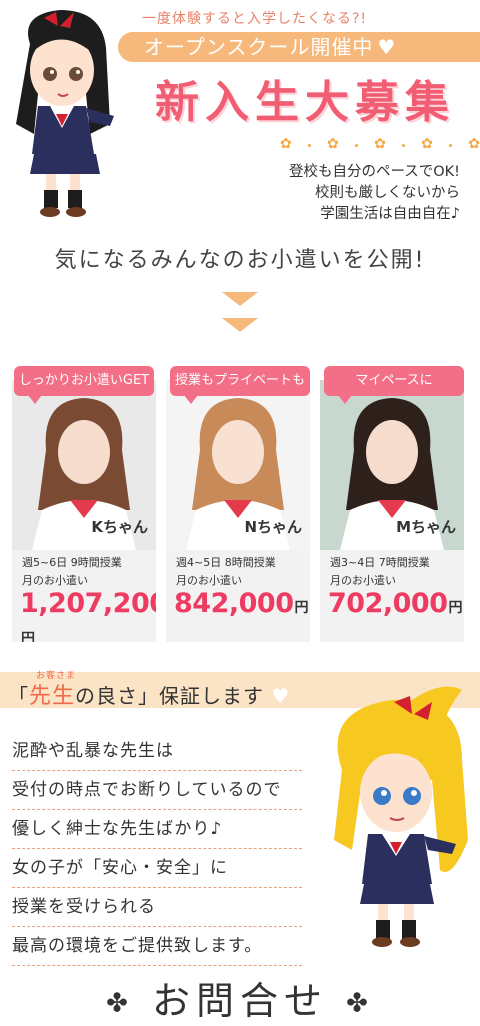 Image resolution: width=480 pixels, height=1026 pixels. I want to click on student-card-k: Kちゃん 週5~6日 9時間授業 月のお小遣い 1,207,200円, so click(84, 511).